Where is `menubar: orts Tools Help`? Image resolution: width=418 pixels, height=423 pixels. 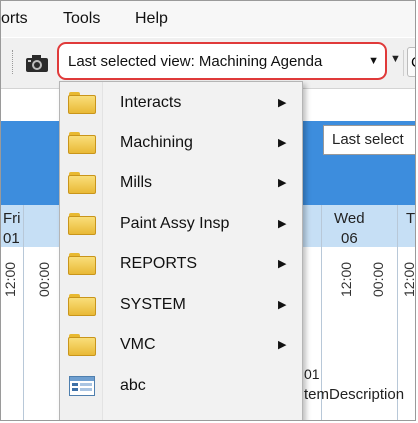
menubar: orts Tools Help is located at coordinates (208, 19).